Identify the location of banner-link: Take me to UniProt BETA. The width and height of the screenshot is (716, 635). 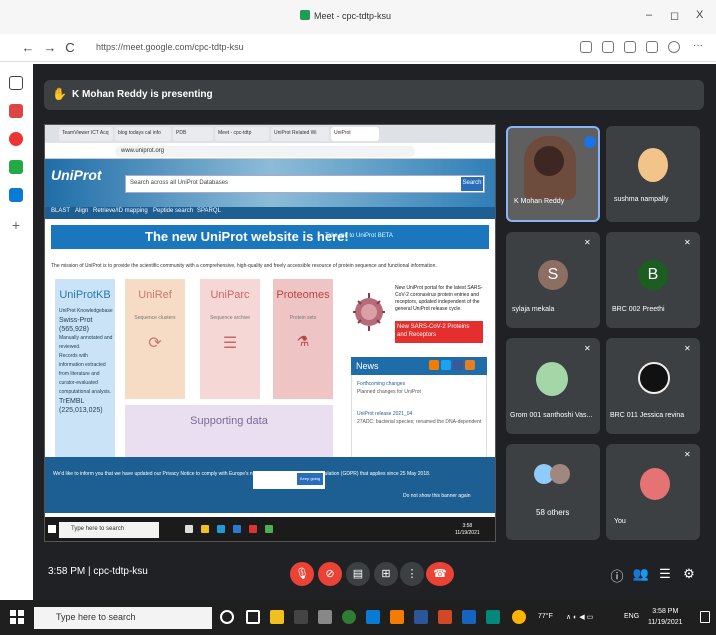
(359, 236).